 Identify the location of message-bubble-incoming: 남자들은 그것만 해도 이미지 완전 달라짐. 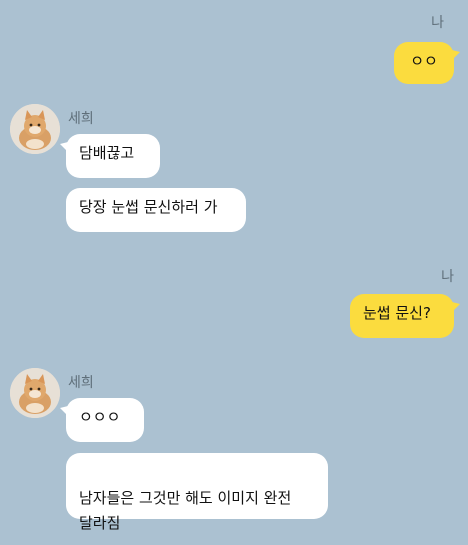
(197, 492).